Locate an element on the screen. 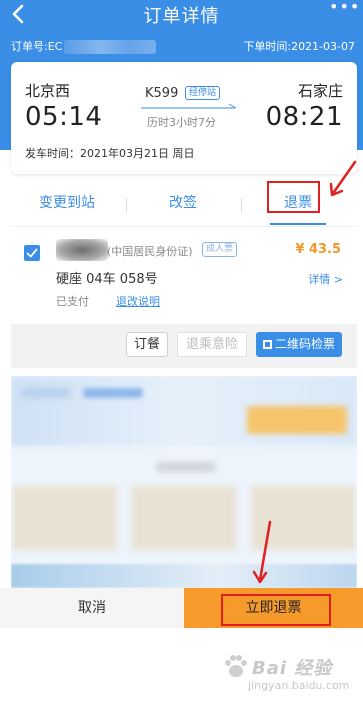 The width and height of the screenshot is (363, 707). paw-logo-icon is located at coordinates (236, 666).